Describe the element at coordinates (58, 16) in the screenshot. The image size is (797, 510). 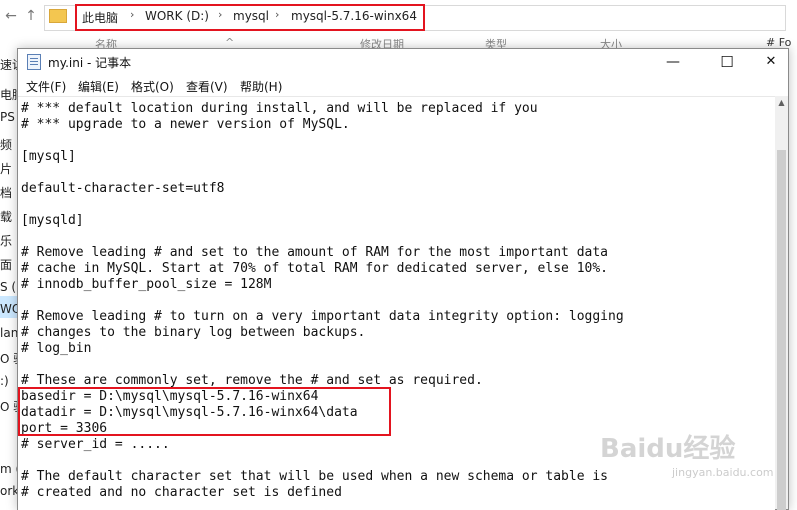
I see `folder-icon` at that location.